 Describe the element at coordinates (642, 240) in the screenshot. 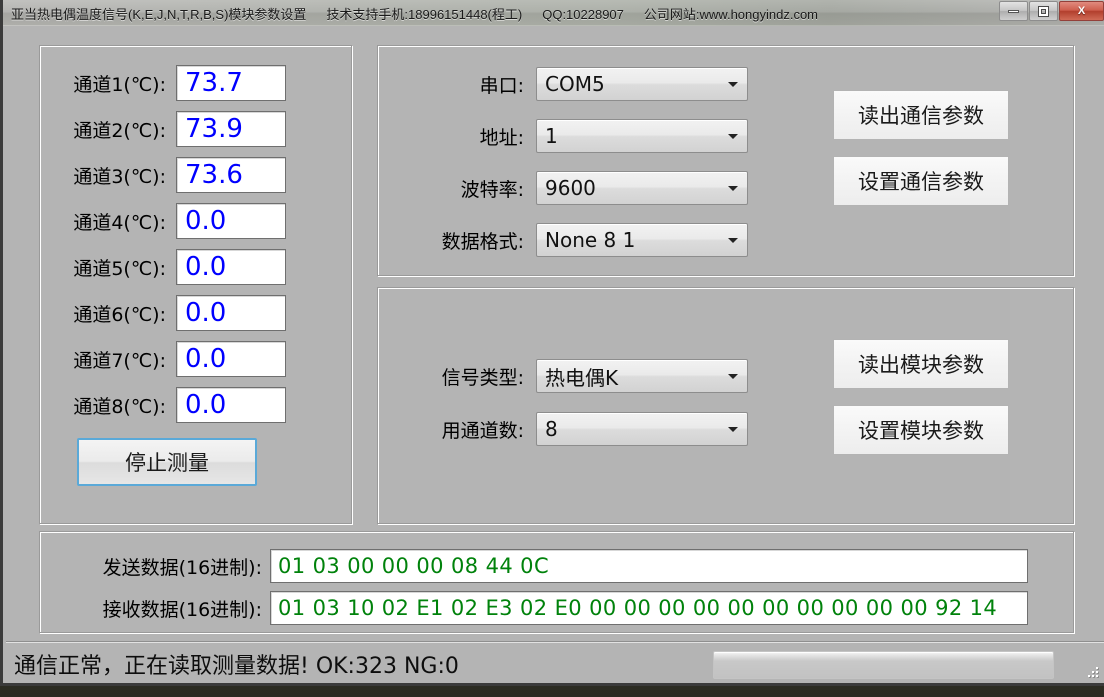

I see `dataformat-select: None 8 1` at that location.